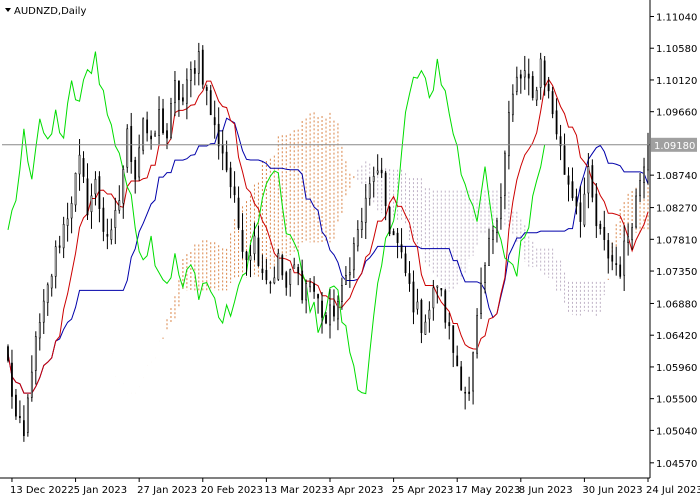  What do you see at coordinates (295, 490) in the screenshot?
I see `time-tick-label: 13 Mar 2023` at bounding box center [295, 490].